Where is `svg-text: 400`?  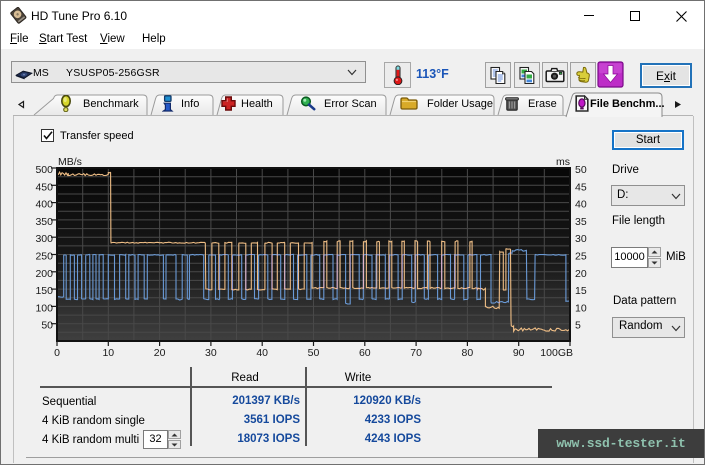 svg-text: 400 is located at coordinates (44, 205).